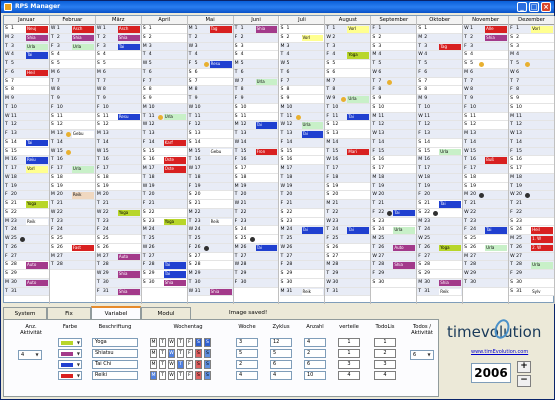 The image size is (555, 400). Describe the element at coordinates (524, 367) in the screenshot. I see `year-plus-button: +` at that location.